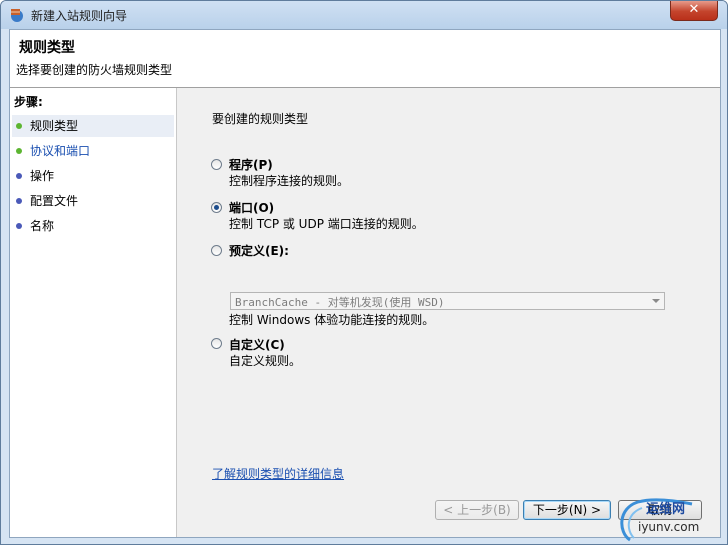 The height and width of the screenshot is (545, 728). Describe the element at coordinates (42, 226) in the screenshot. I see `step-label: 名称` at that location.